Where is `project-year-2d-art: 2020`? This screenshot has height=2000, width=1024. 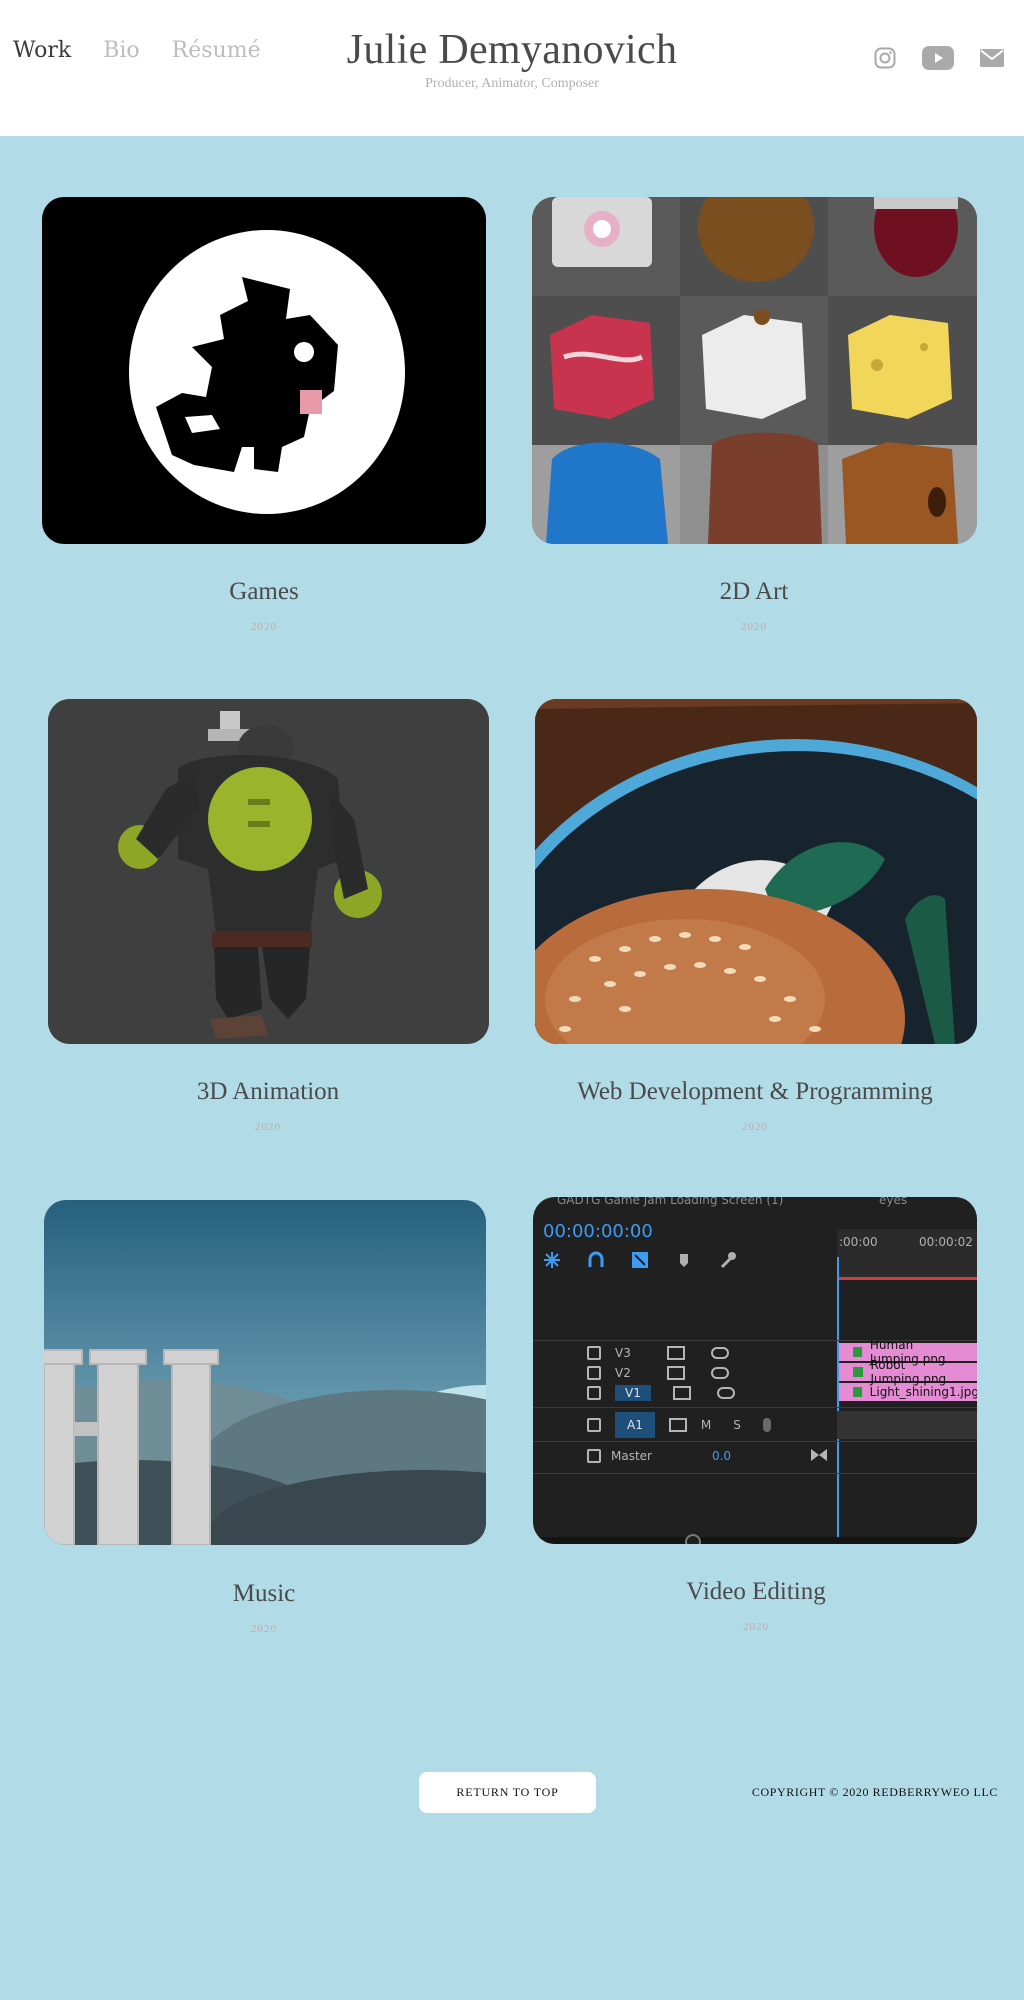
project-year-2d-art: 2020 is located at coordinates (754, 627).